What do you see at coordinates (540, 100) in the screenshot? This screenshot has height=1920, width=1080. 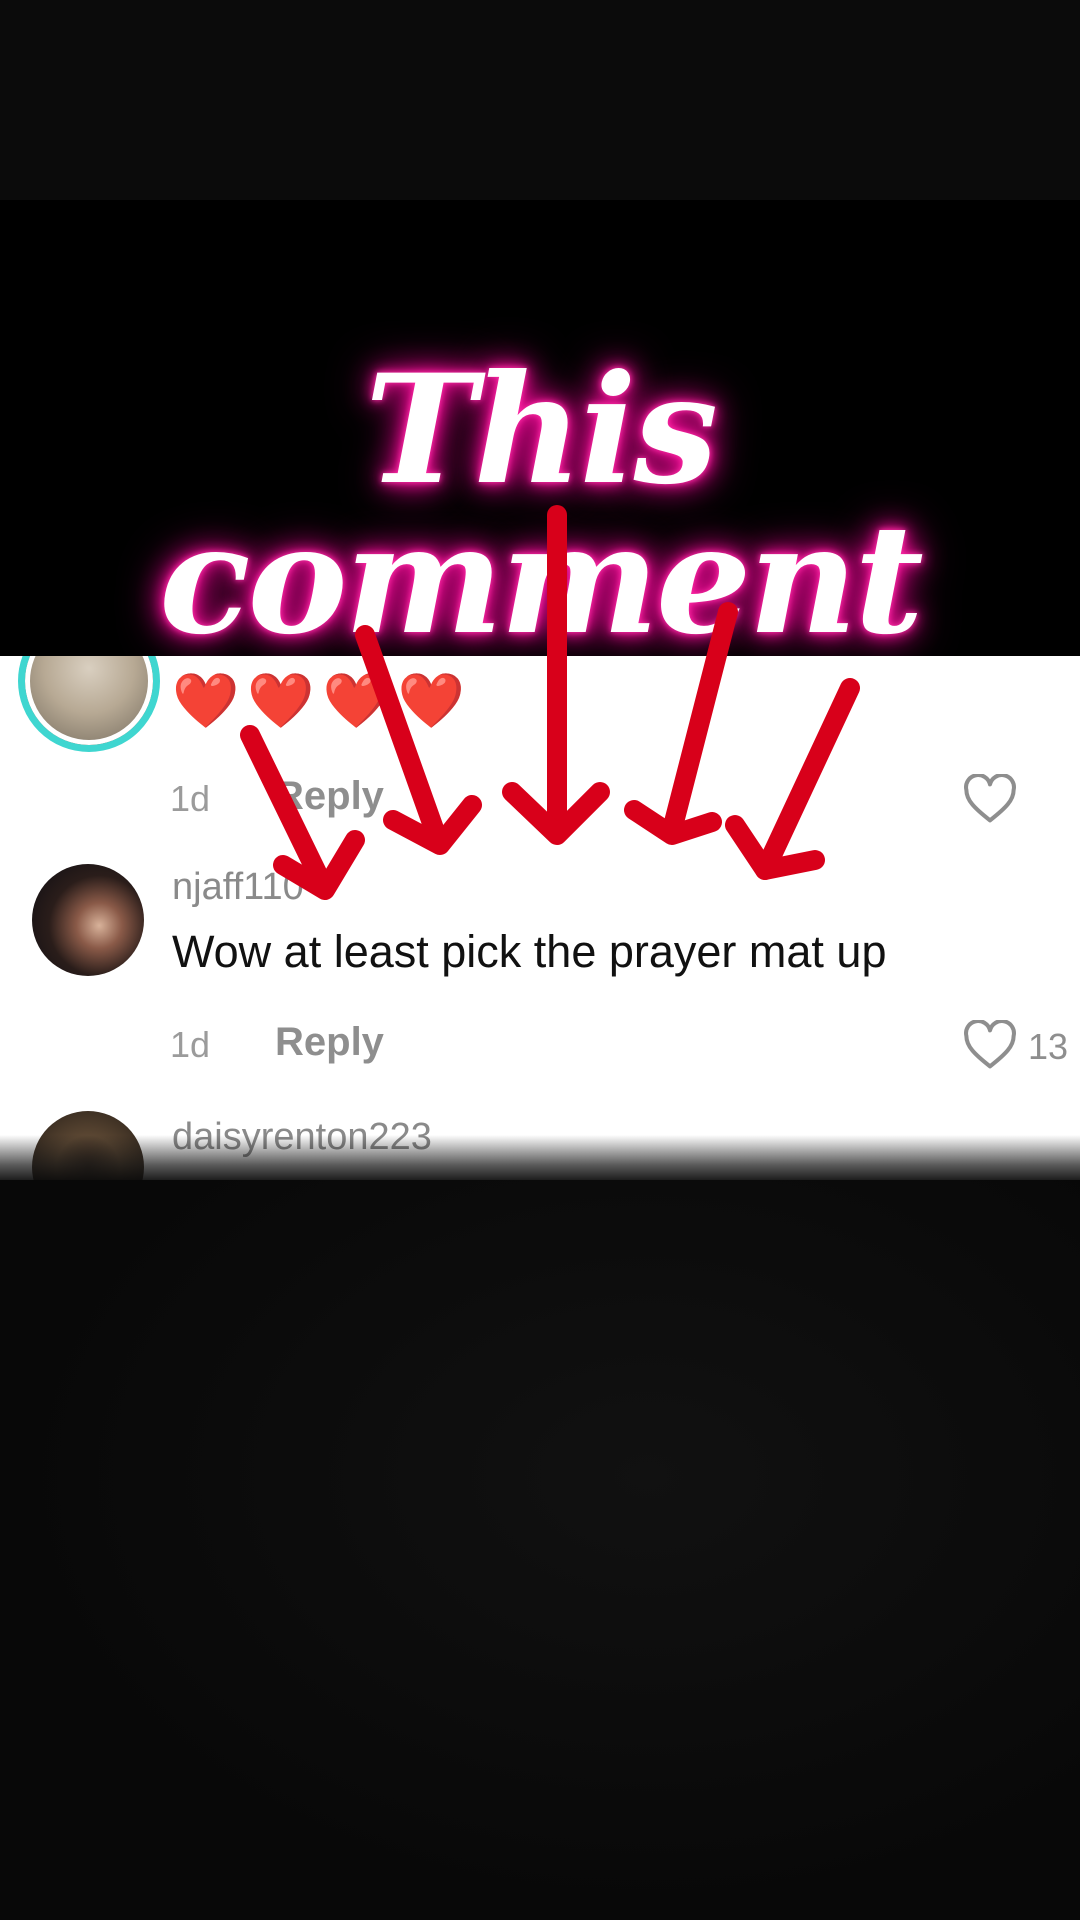 I see `top-dark-area` at bounding box center [540, 100].